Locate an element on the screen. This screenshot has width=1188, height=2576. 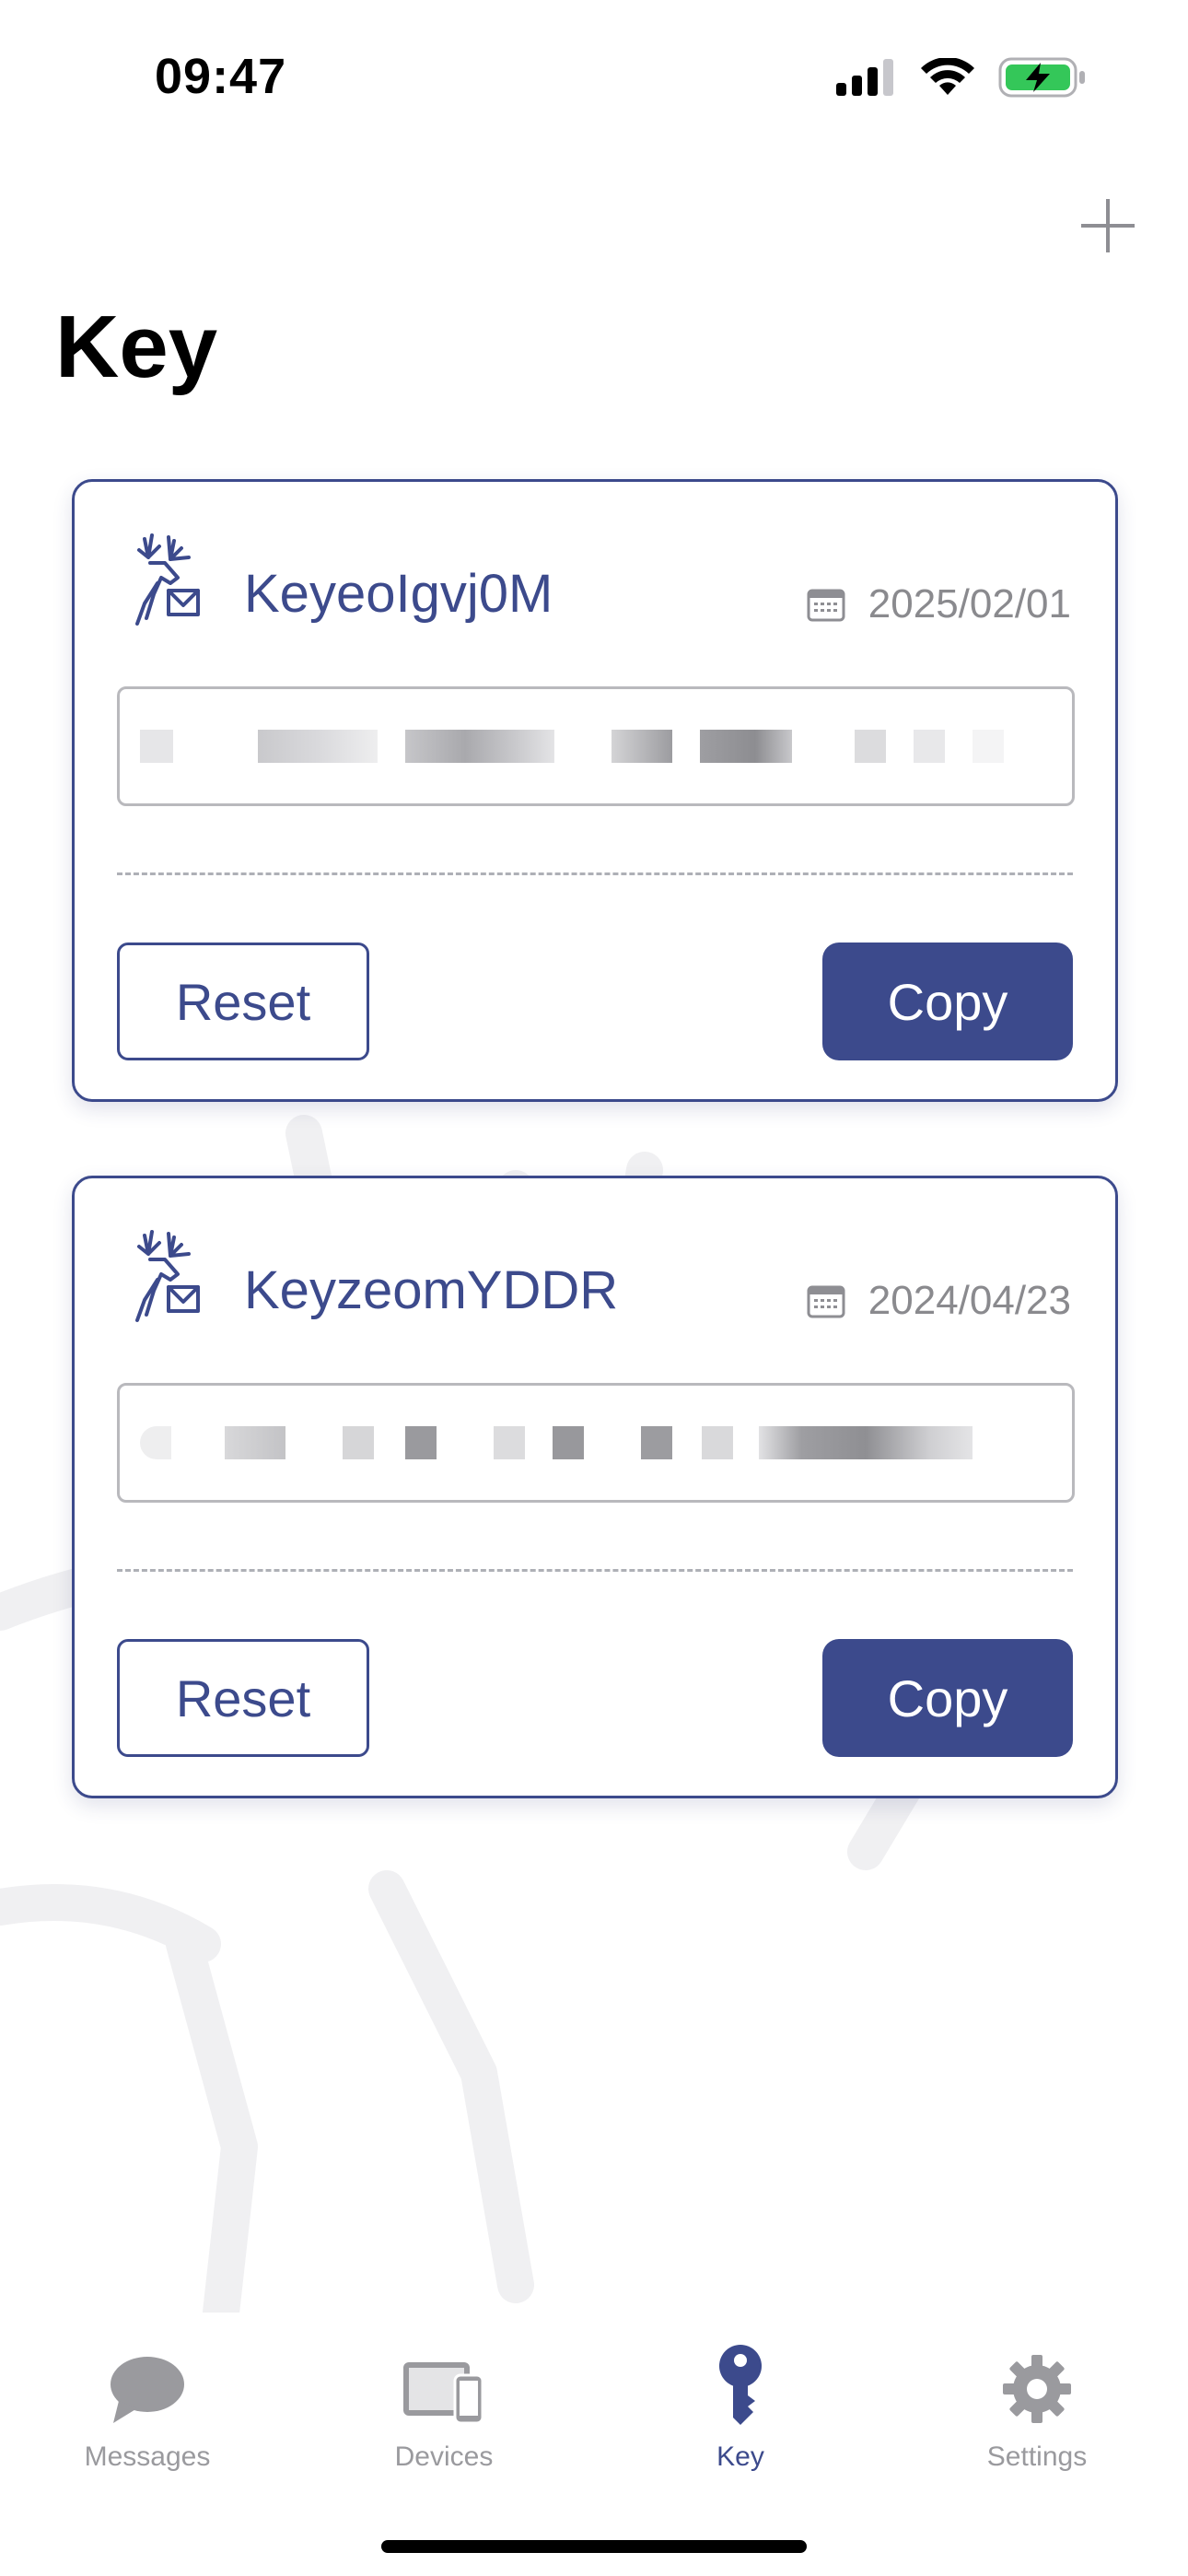
status-bar: 09:47 is located at coordinates (594, 78).